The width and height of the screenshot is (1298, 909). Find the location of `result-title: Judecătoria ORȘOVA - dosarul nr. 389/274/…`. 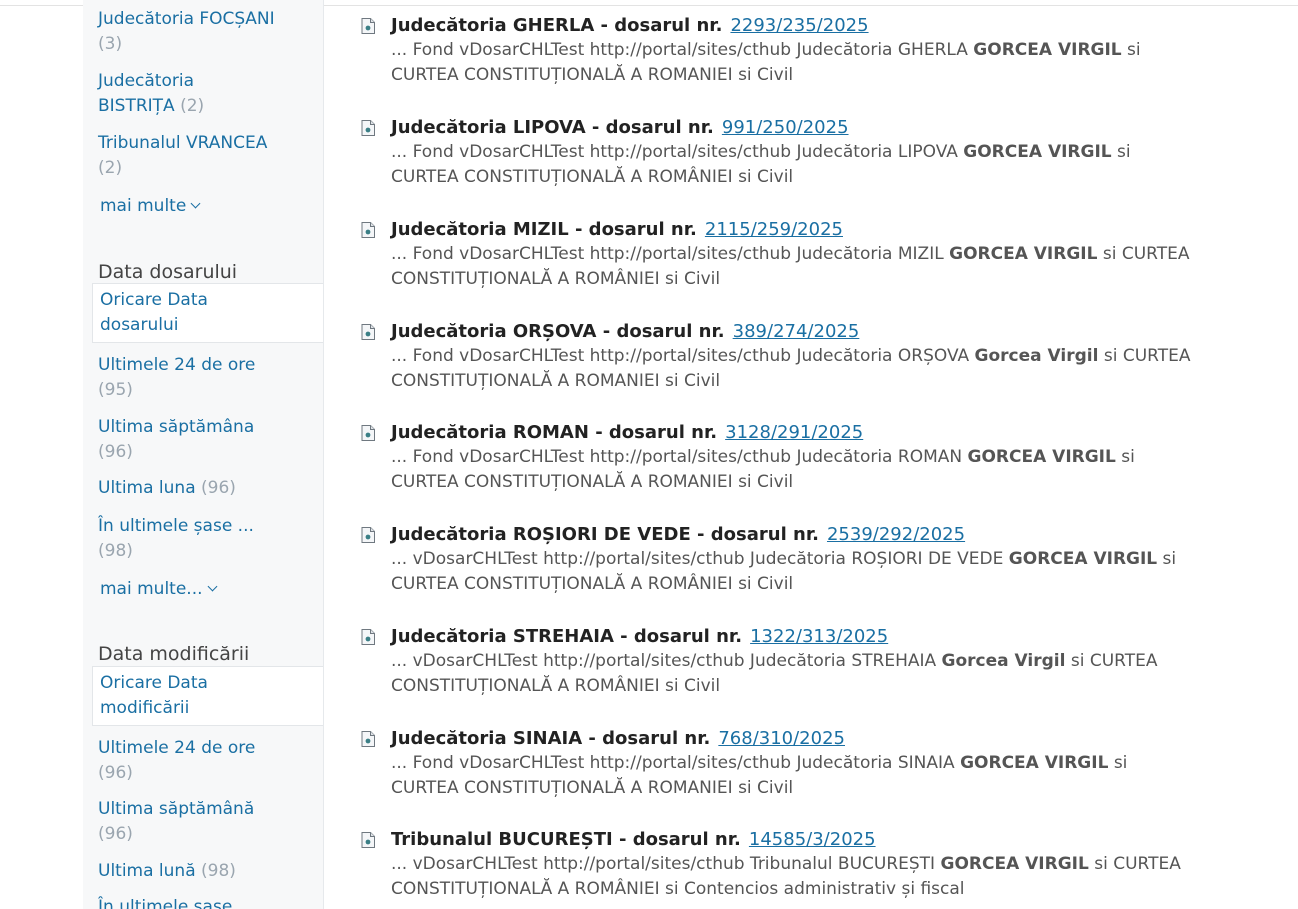

result-title: Judecătoria ORȘOVA - dosarul nr. 389/274/… is located at coordinates (625, 332).